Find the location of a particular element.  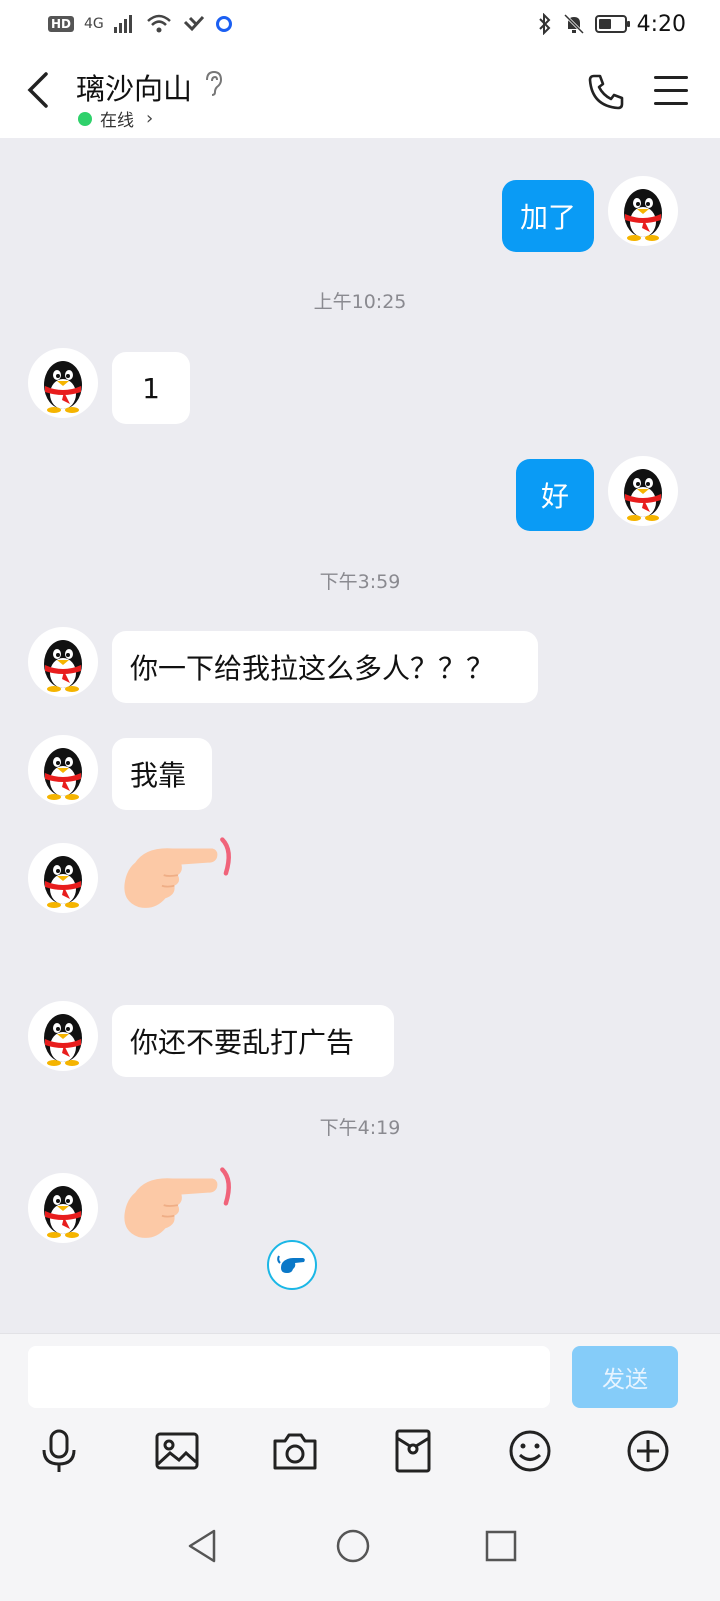

online-label: 在线 is located at coordinates (117, 121).